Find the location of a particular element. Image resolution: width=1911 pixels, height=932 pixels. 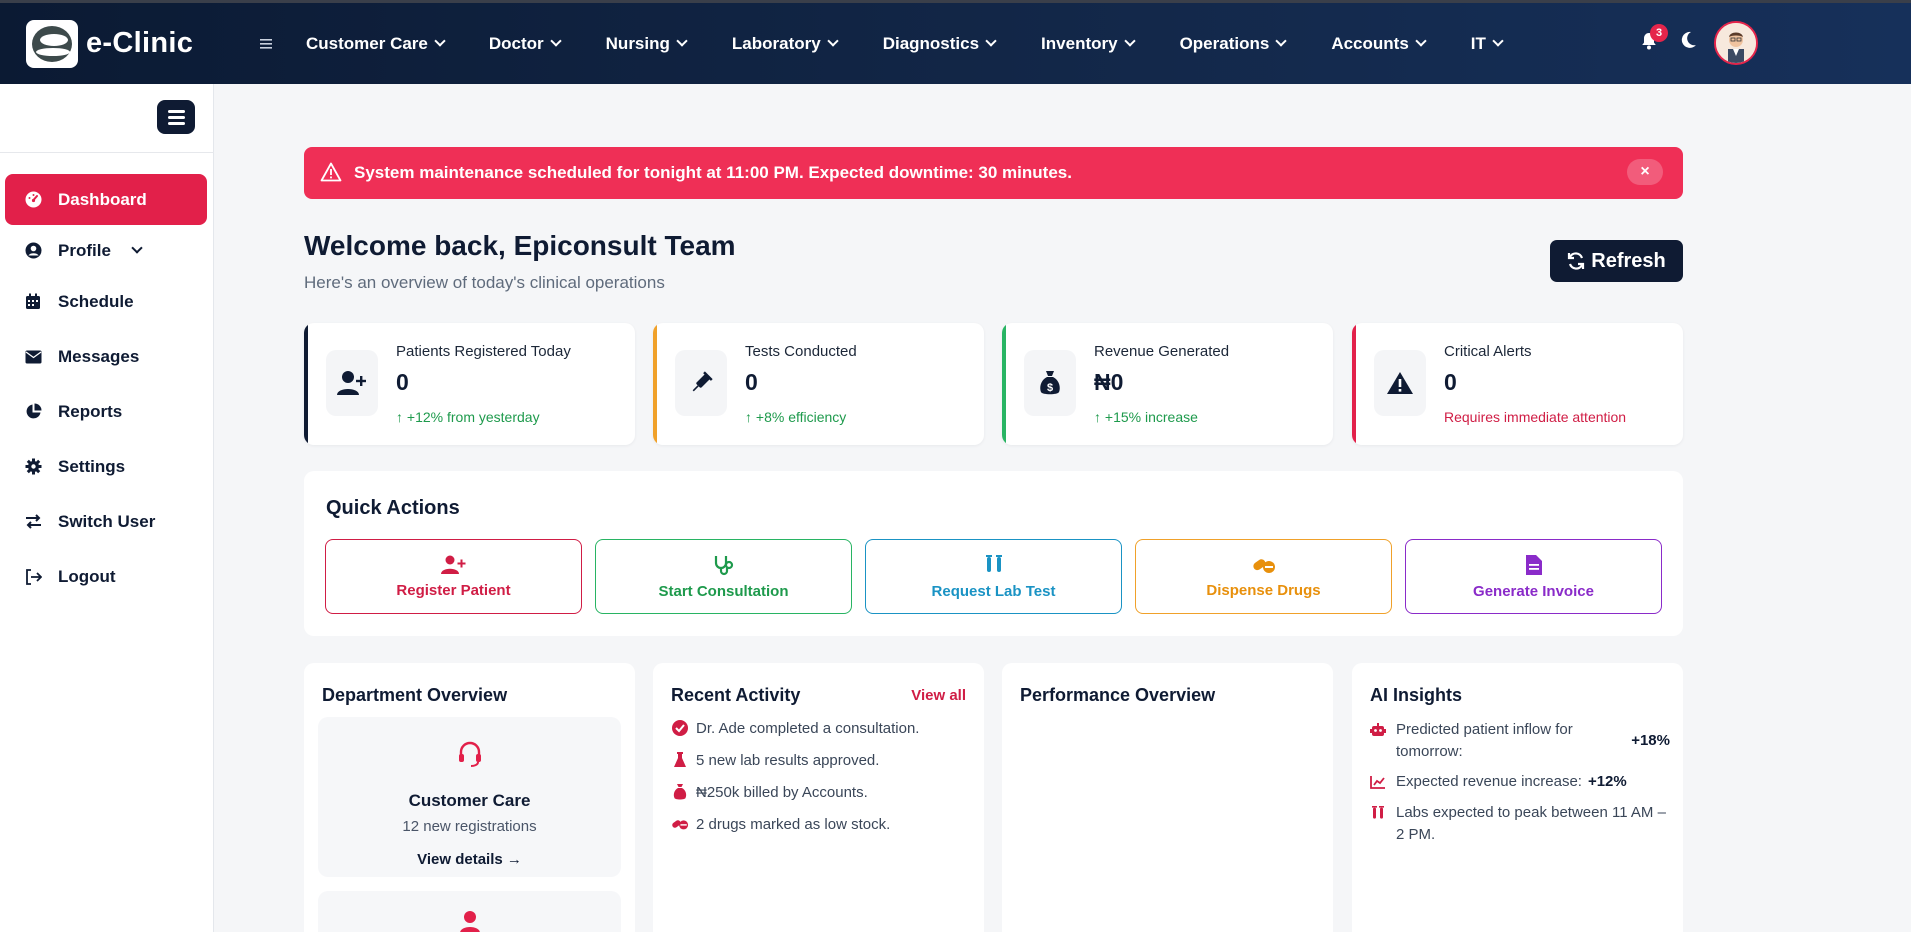

menu-it: IT is located at coordinates (1487, 44).